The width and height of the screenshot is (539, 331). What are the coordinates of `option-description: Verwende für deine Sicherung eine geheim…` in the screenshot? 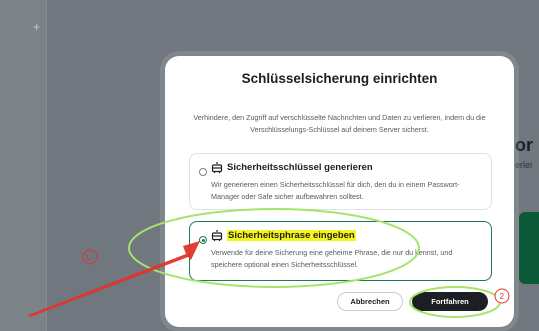 It's located at (332, 258).